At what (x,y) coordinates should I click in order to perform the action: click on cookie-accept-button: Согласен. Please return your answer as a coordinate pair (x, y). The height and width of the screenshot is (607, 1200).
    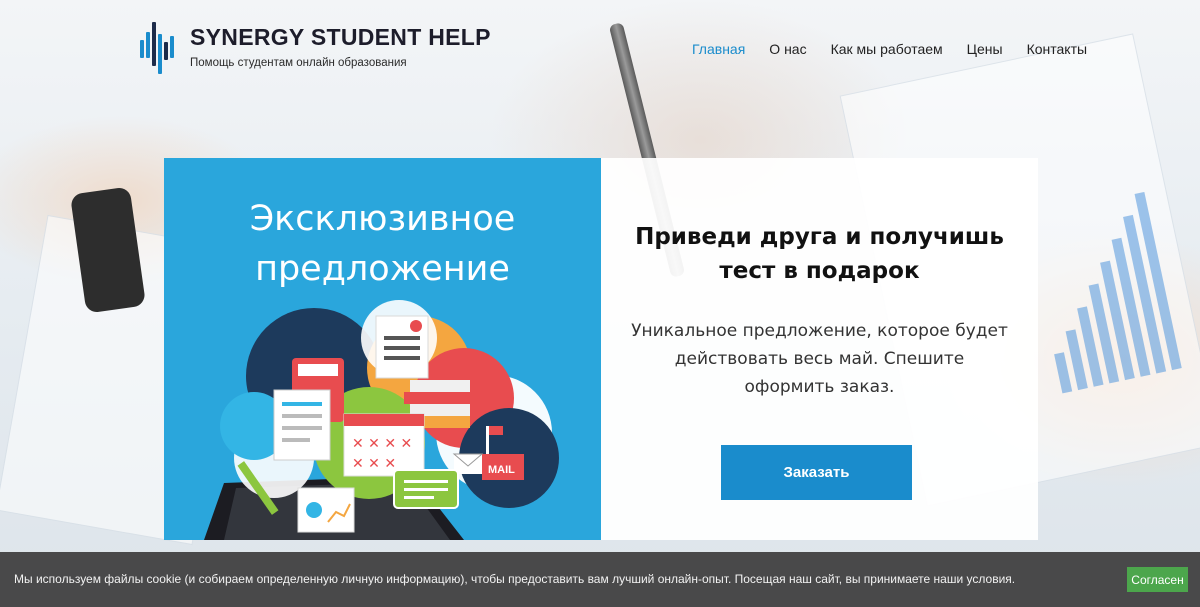
    Looking at the image, I should click on (1157, 579).